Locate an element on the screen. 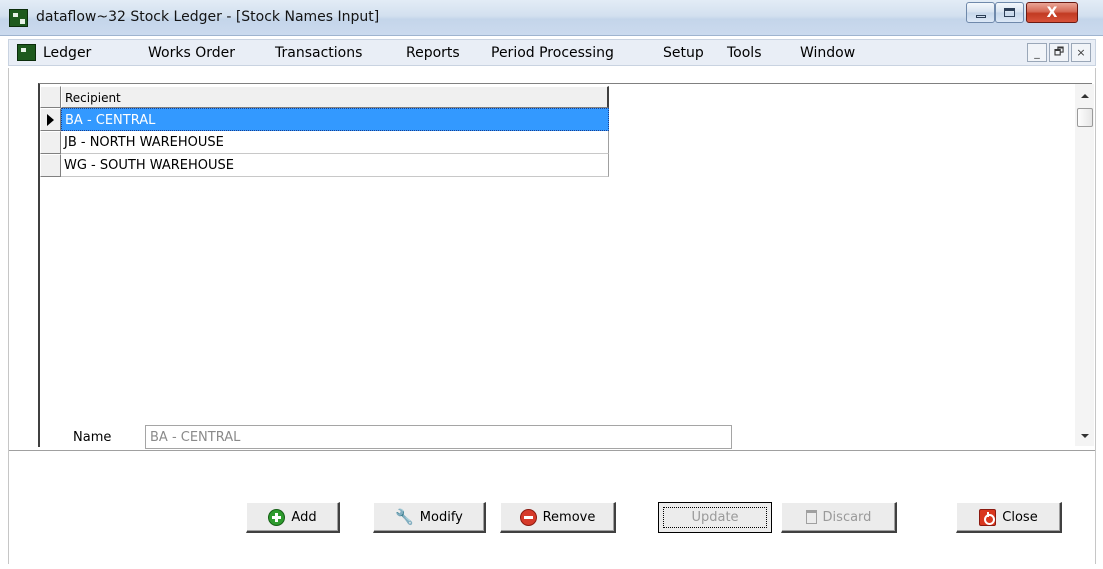 This screenshot has height=569, width=1103. menu-period-processing: Period Processing is located at coordinates (552, 53).